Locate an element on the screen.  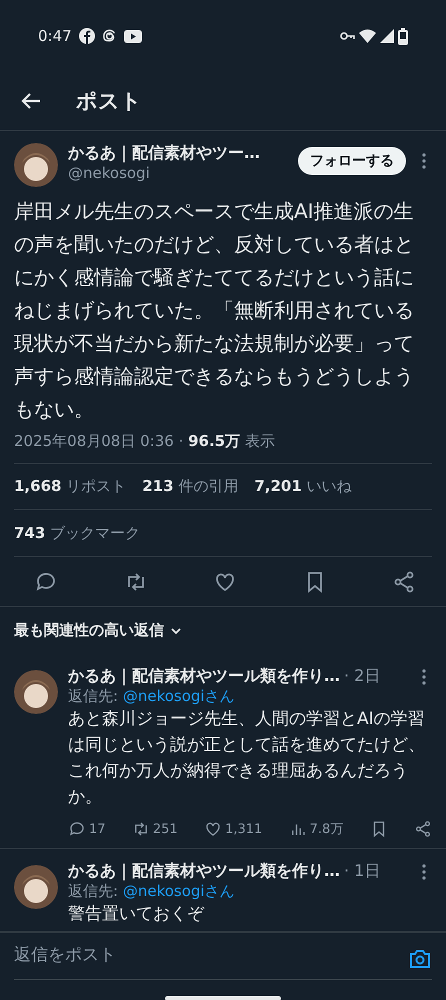
battery-icon is located at coordinates (403, 36).